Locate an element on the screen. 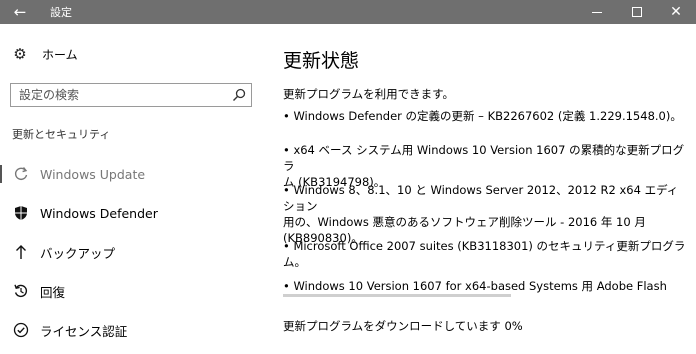  section-title: 更新とセキュリティ is located at coordinates (61, 134).